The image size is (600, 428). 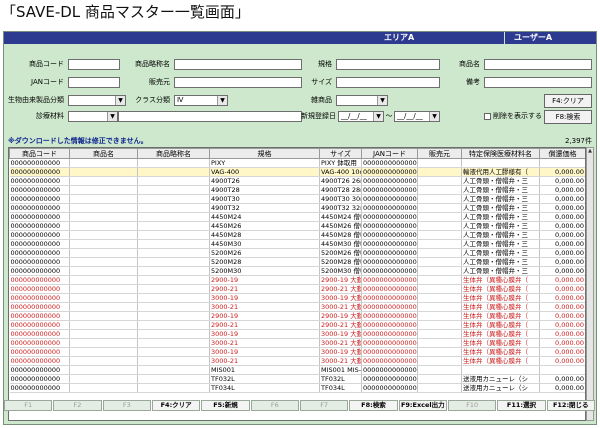 I want to click on col-header-jan-code: JANコード, so click(x=389, y=153).